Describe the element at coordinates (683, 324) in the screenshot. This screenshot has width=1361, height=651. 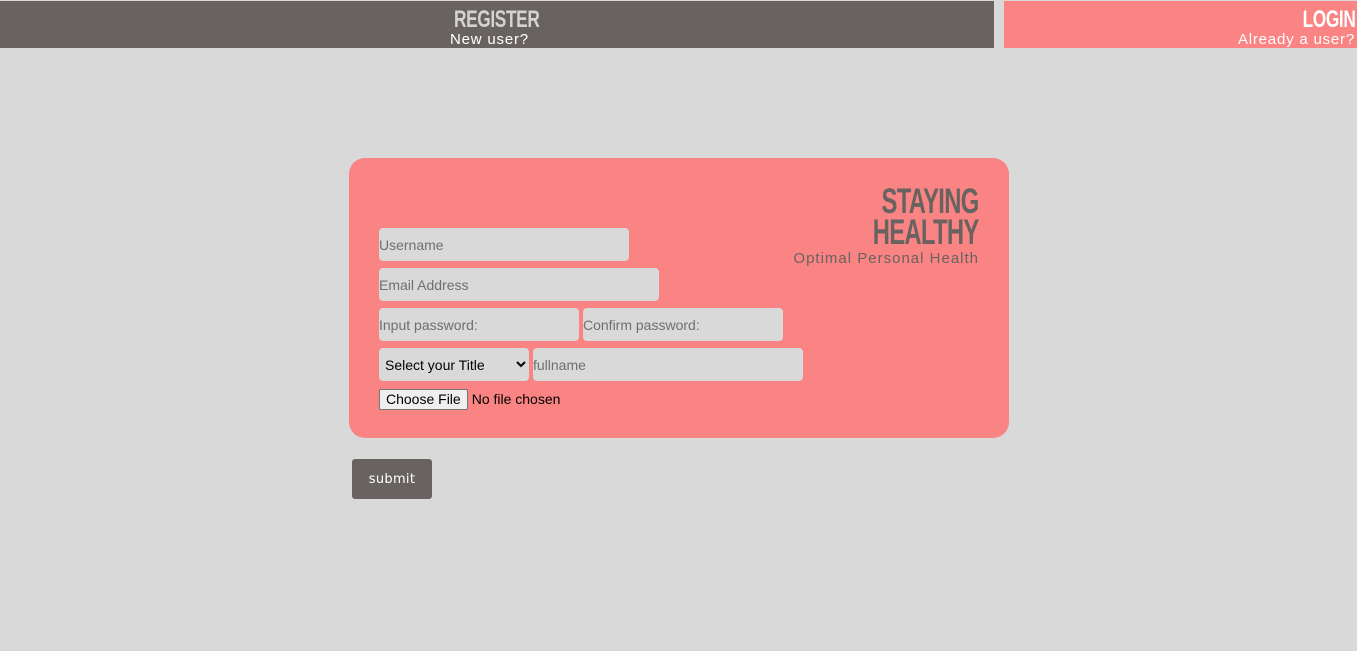
I see `confirm-password-input` at that location.